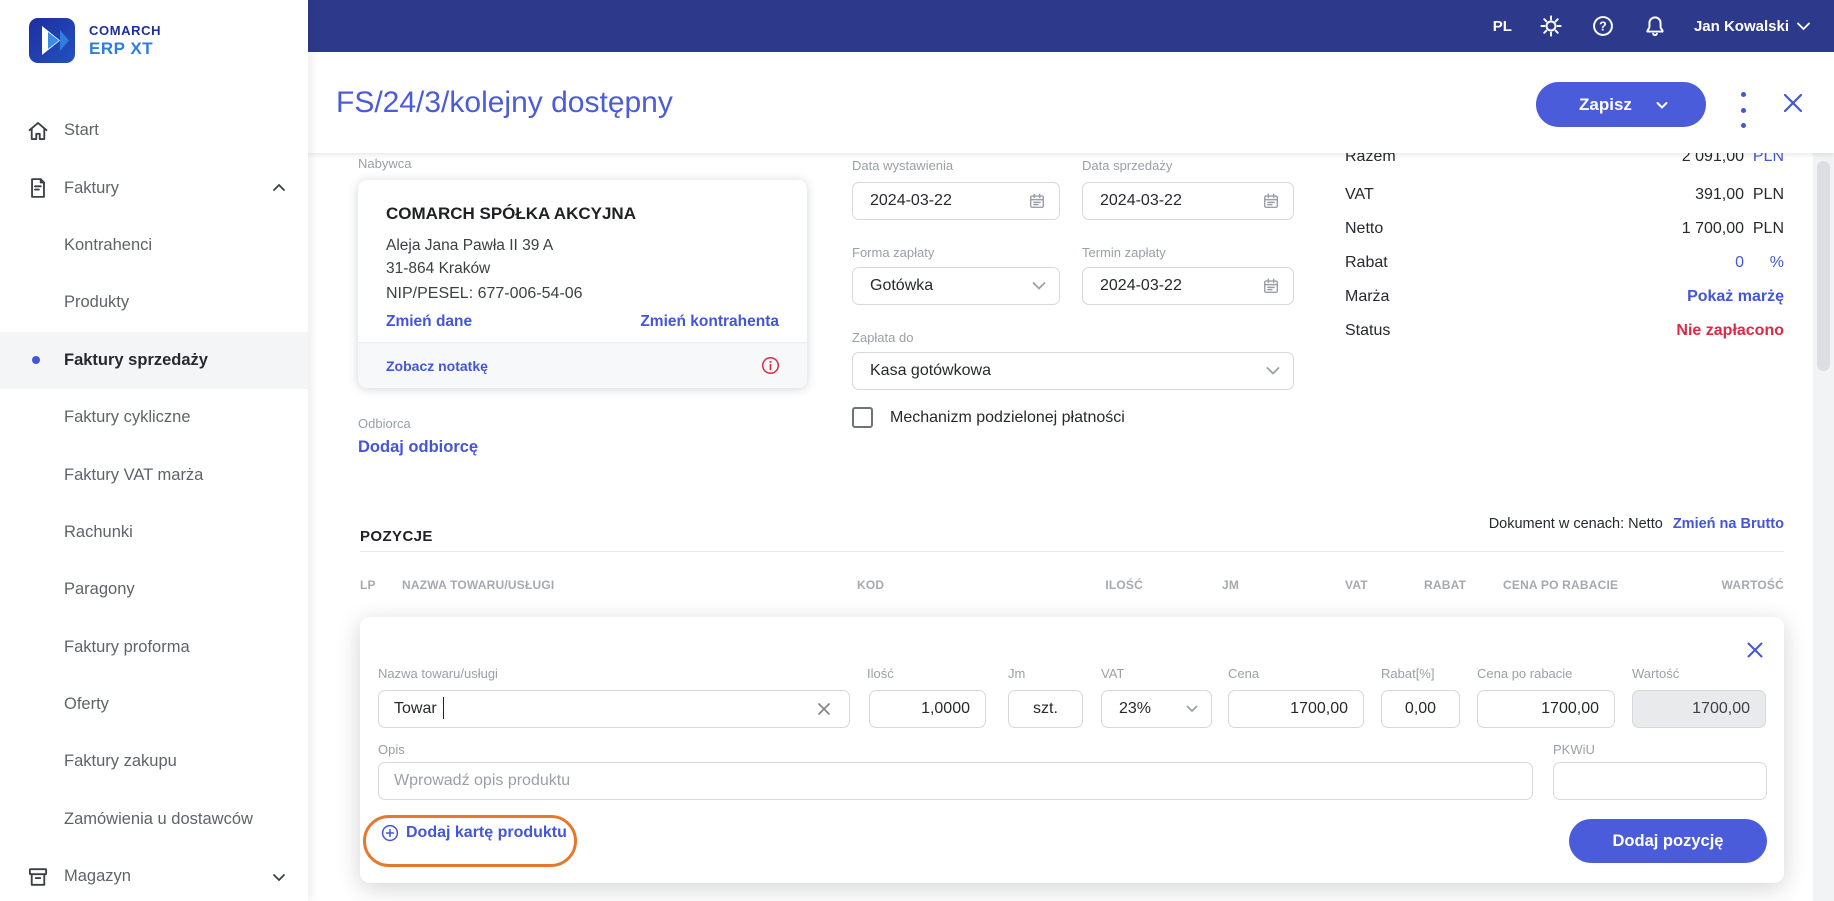  Describe the element at coordinates (1071, 102) in the screenshot. I see `document-header: FS/24/3/kolejny dostępny Zapisz` at that location.